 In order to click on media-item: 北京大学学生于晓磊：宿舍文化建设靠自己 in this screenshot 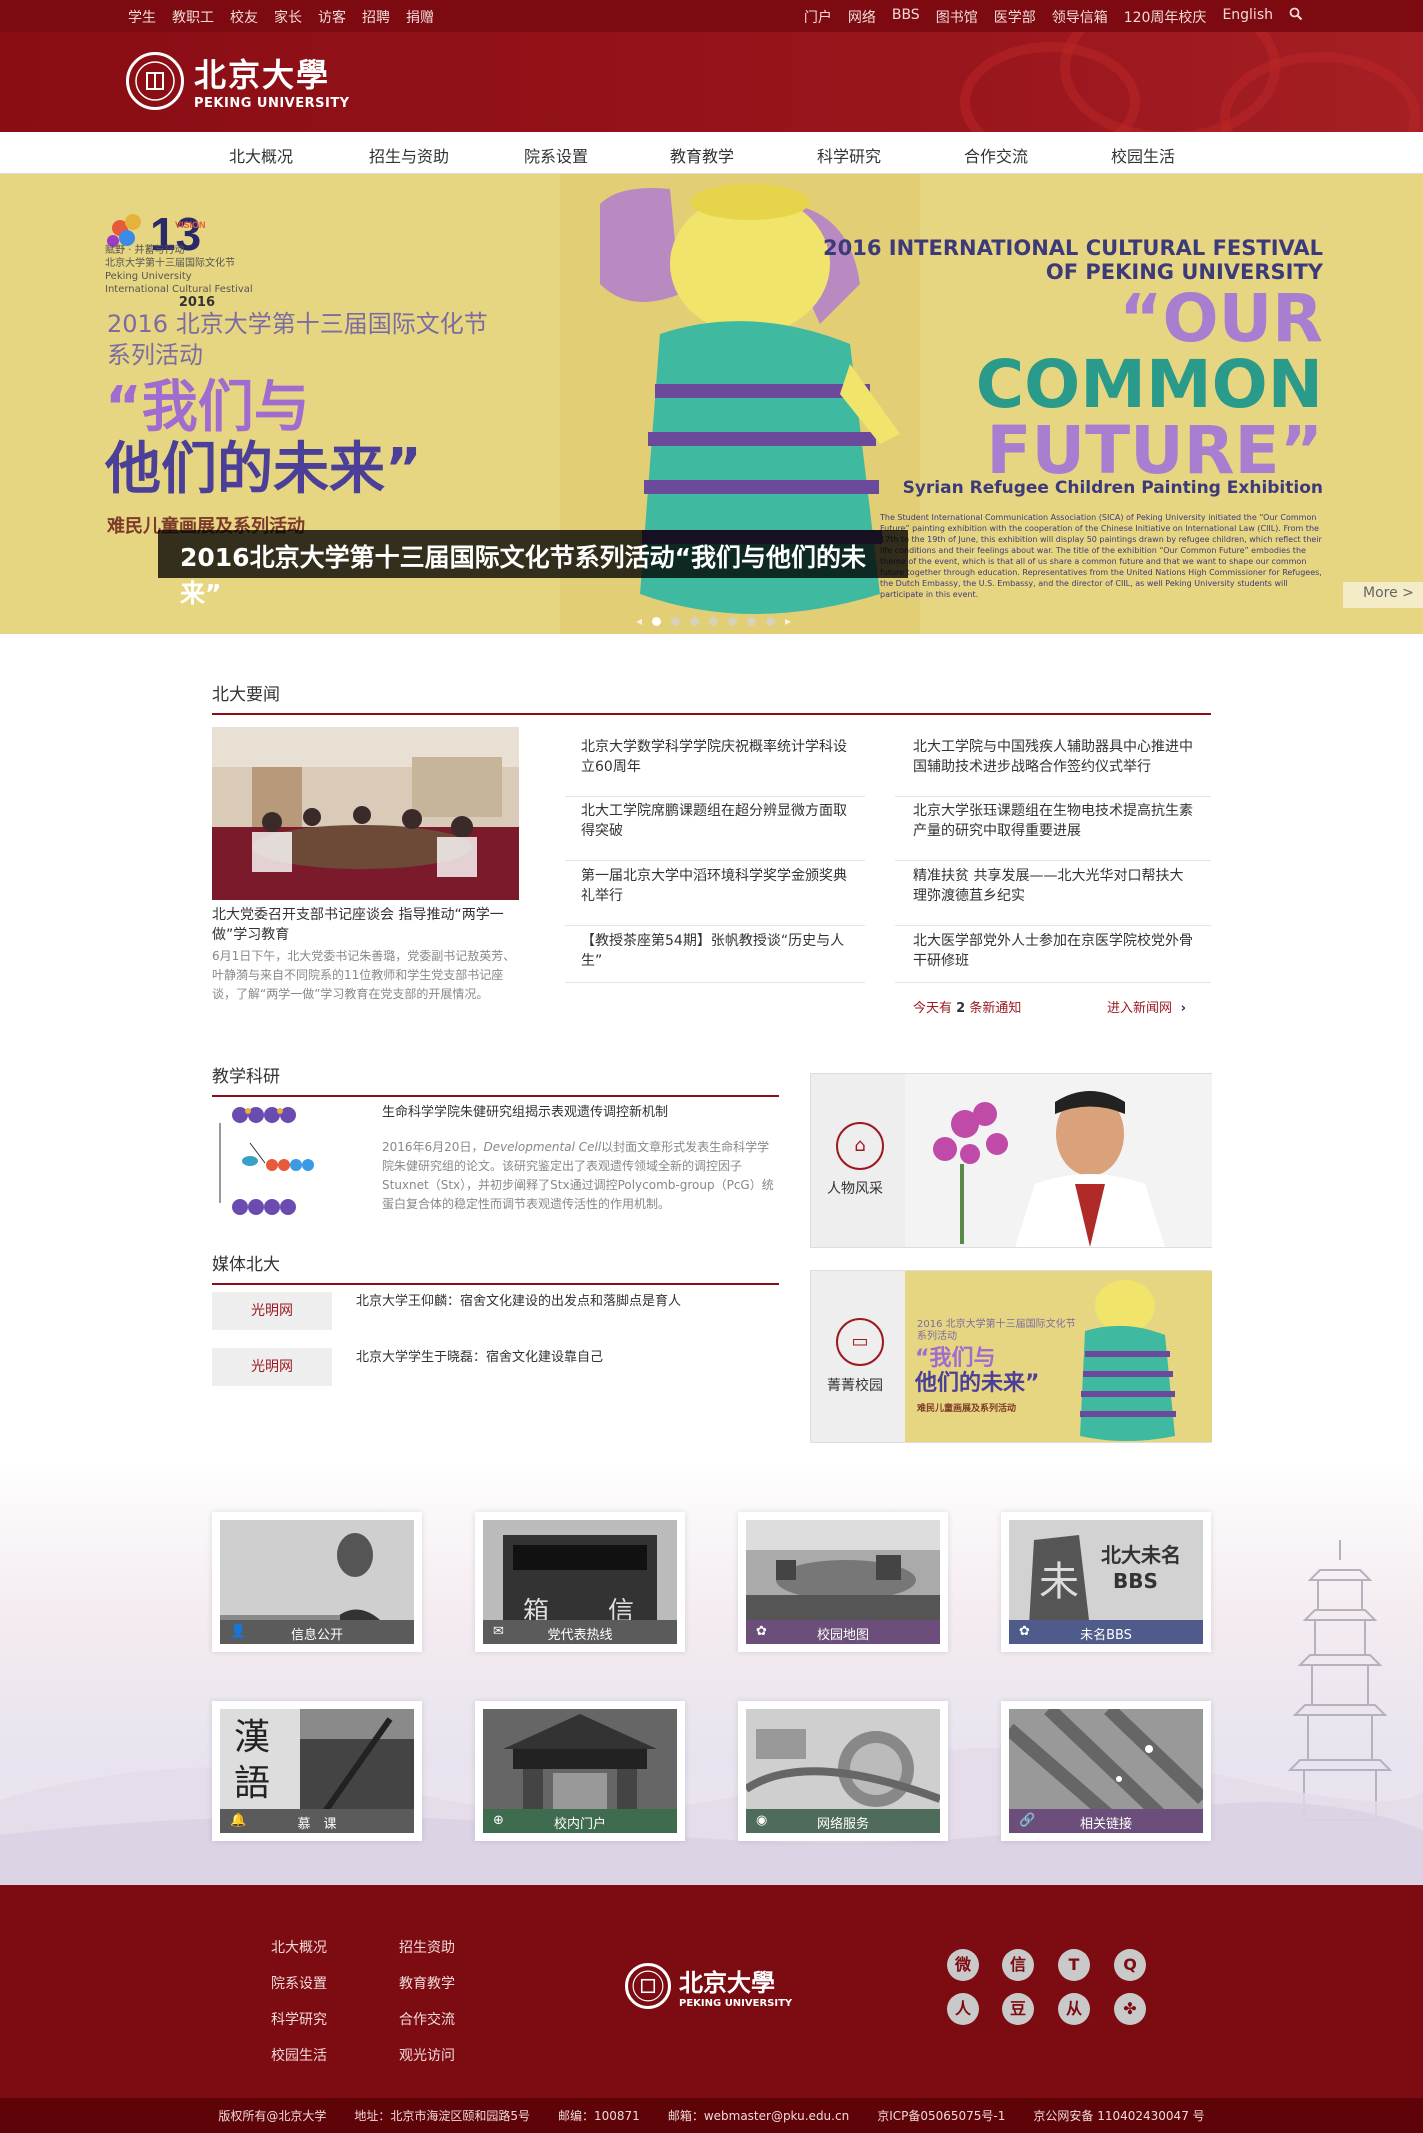, I will do `click(566, 1358)`.